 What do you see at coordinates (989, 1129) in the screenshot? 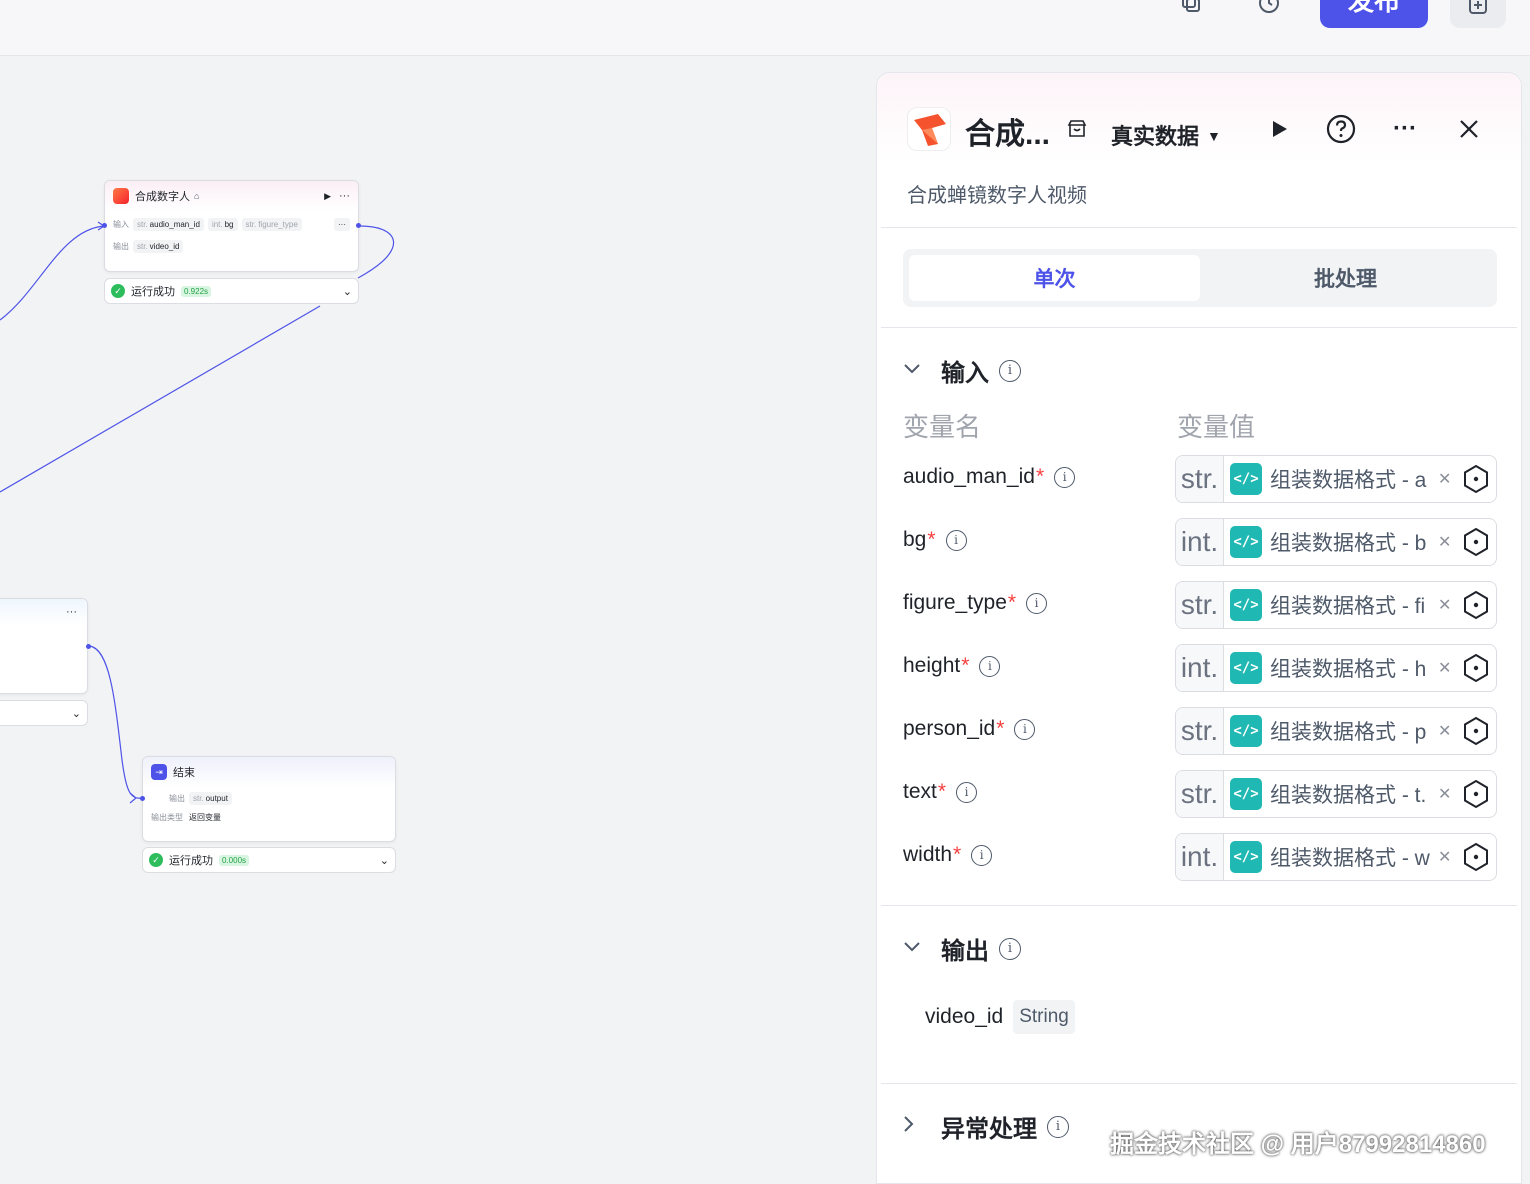
I see `error-section-title: 异常处理` at bounding box center [989, 1129].